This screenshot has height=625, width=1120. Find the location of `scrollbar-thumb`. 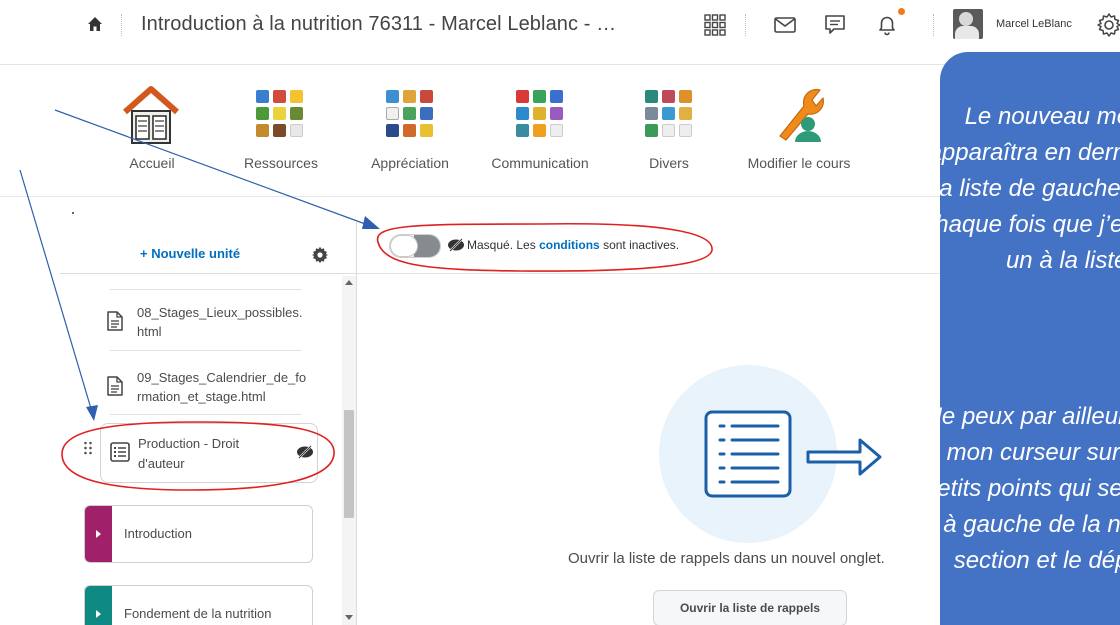

scrollbar-thumb is located at coordinates (349, 464).